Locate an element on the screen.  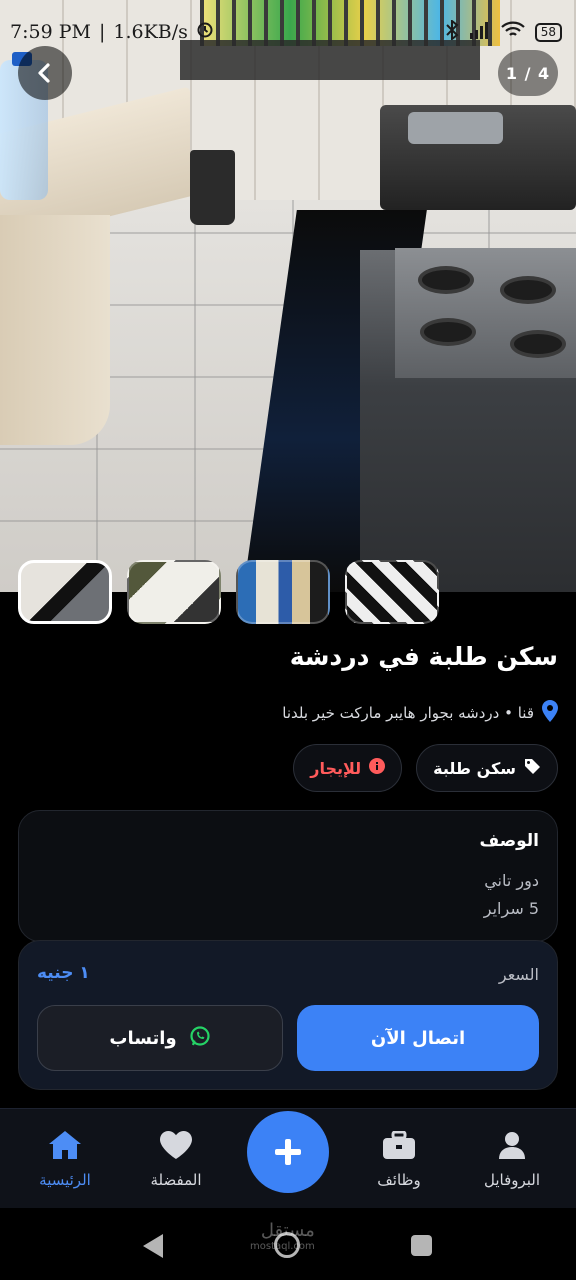
nav-jobs: وظائف is located at coordinates (399, 1159).